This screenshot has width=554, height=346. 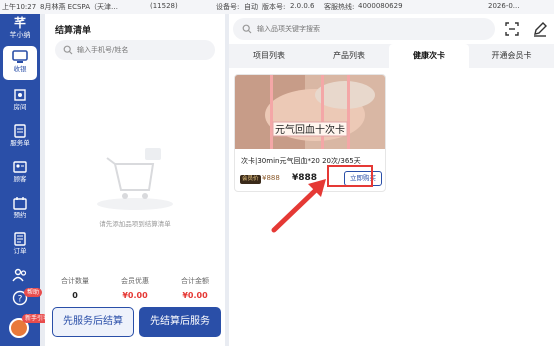 What do you see at coordinates (20, 107) in the screenshot?
I see `sidebar-item-label: 房间` at bounding box center [20, 107].